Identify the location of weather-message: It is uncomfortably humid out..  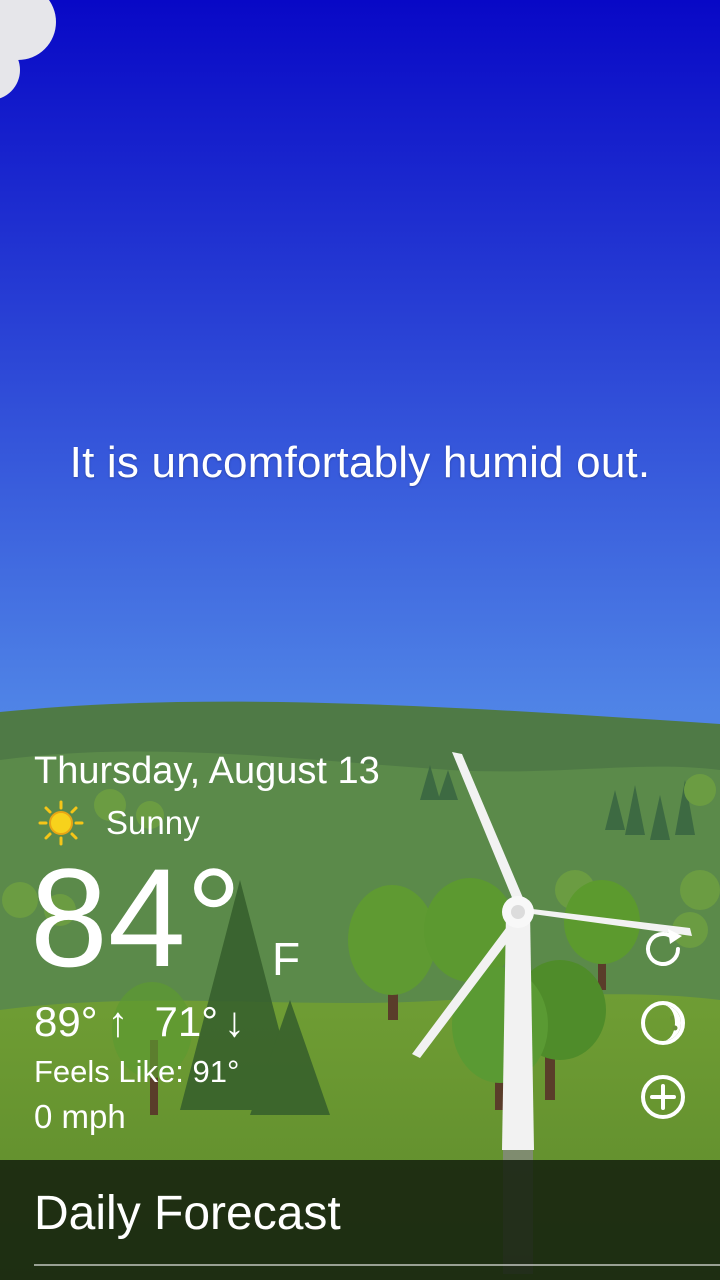
(360, 462).